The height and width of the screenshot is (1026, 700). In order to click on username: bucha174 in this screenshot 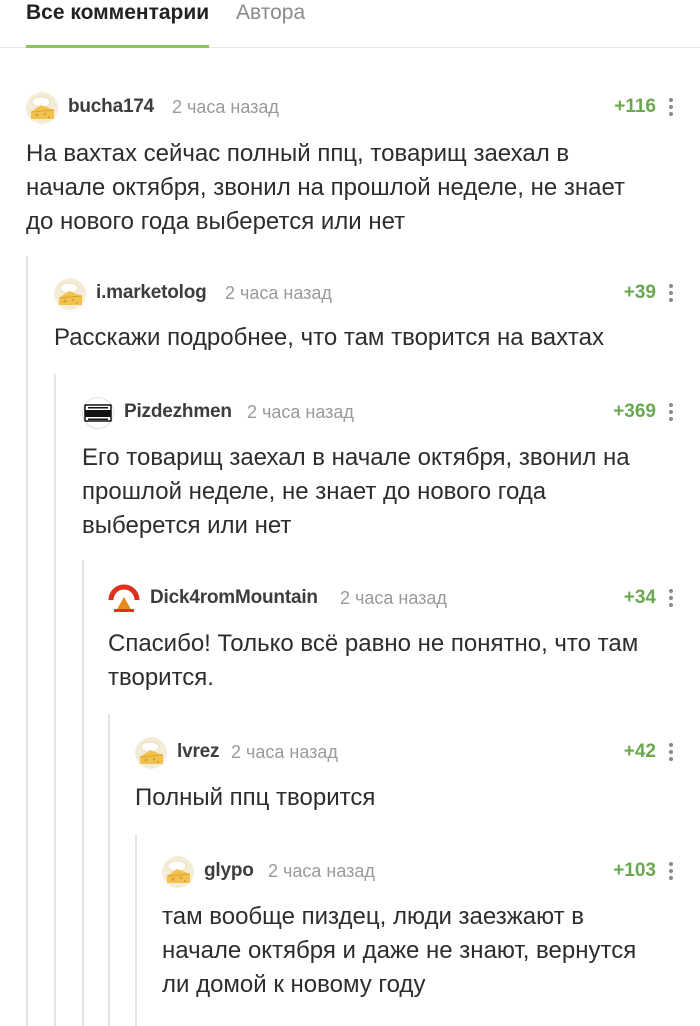, I will do `click(111, 107)`.